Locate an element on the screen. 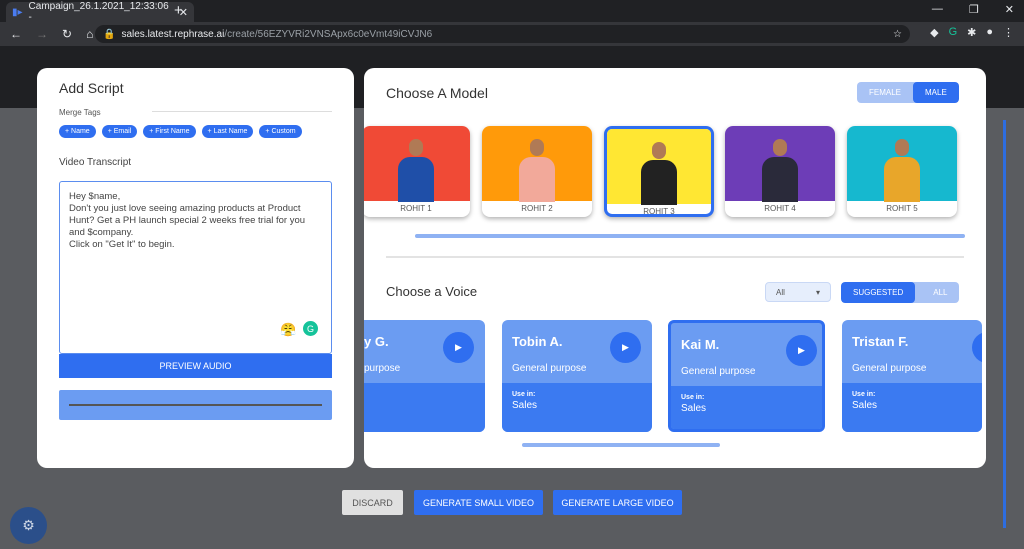  gender-toggle: FEMALE MALE is located at coordinates (908, 92).